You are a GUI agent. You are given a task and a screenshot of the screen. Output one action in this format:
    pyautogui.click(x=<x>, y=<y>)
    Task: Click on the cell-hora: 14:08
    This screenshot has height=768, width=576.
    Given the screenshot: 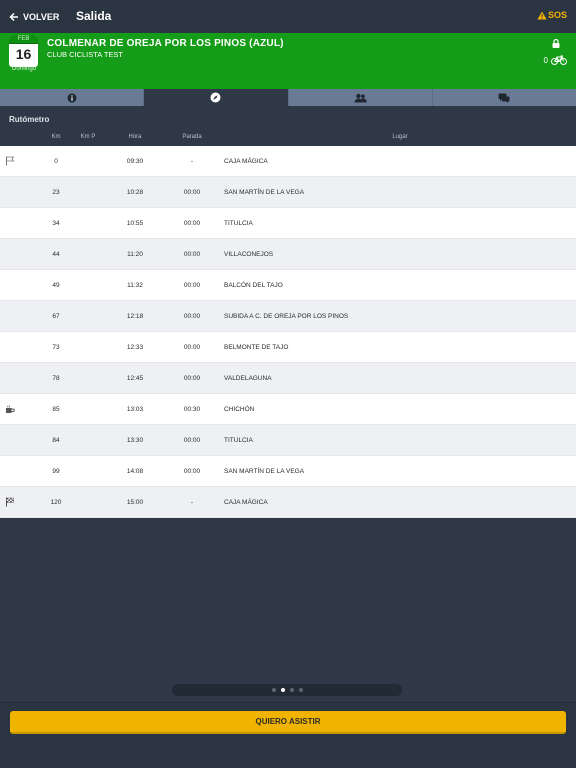 What is the action you would take?
    pyautogui.click(x=135, y=471)
    